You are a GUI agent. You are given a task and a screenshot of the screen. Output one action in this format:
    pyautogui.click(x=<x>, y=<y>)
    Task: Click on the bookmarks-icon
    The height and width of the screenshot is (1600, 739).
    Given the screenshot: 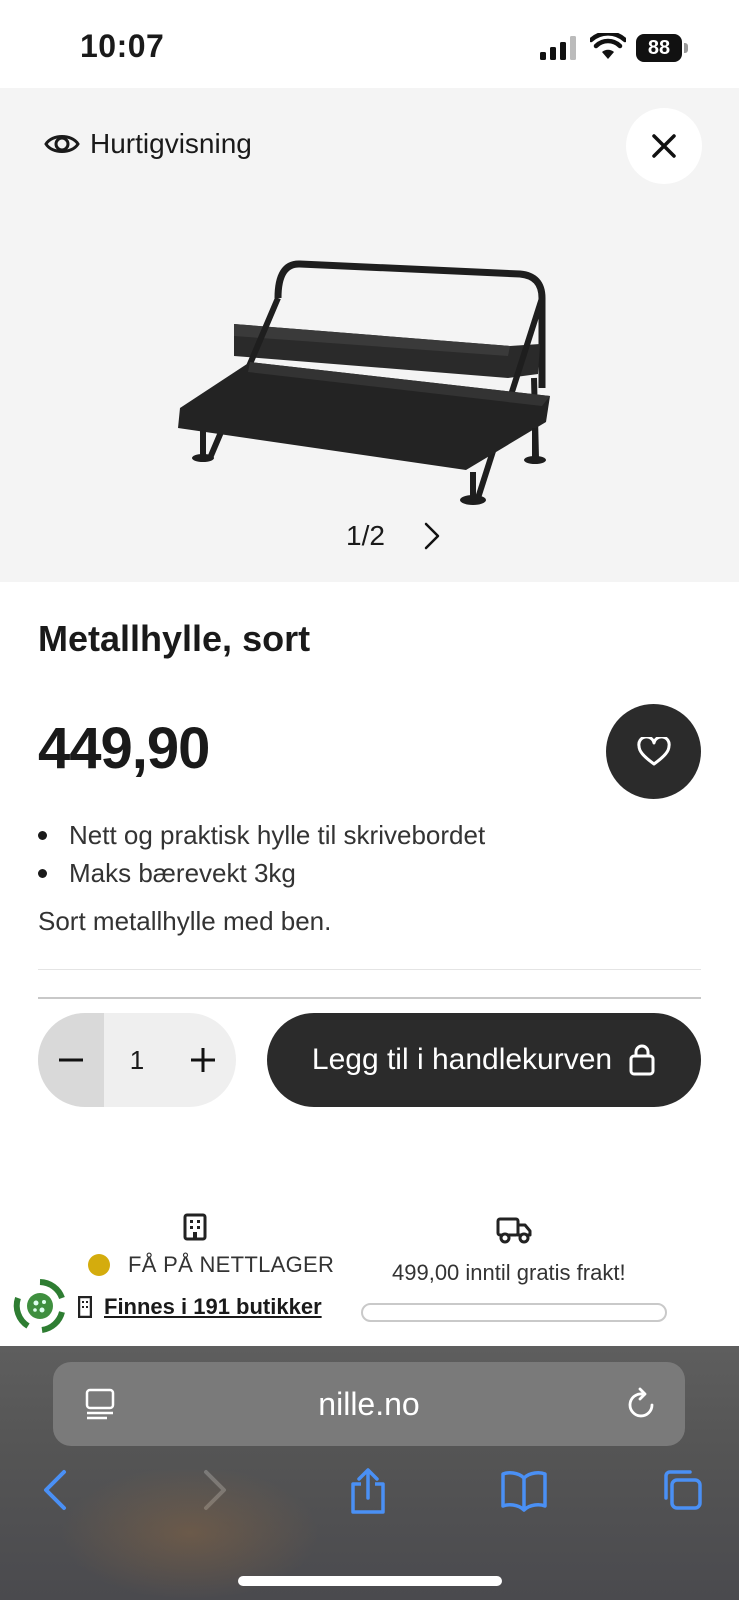 What is the action you would take?
    pyautogui.click(x=524, y=1490)
    